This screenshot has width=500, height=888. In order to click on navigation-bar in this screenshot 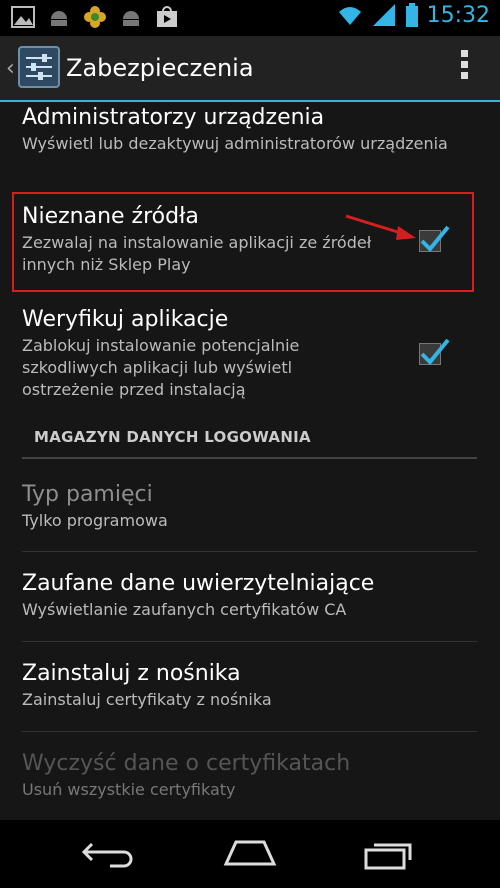, I will do `click(250, 854)`.